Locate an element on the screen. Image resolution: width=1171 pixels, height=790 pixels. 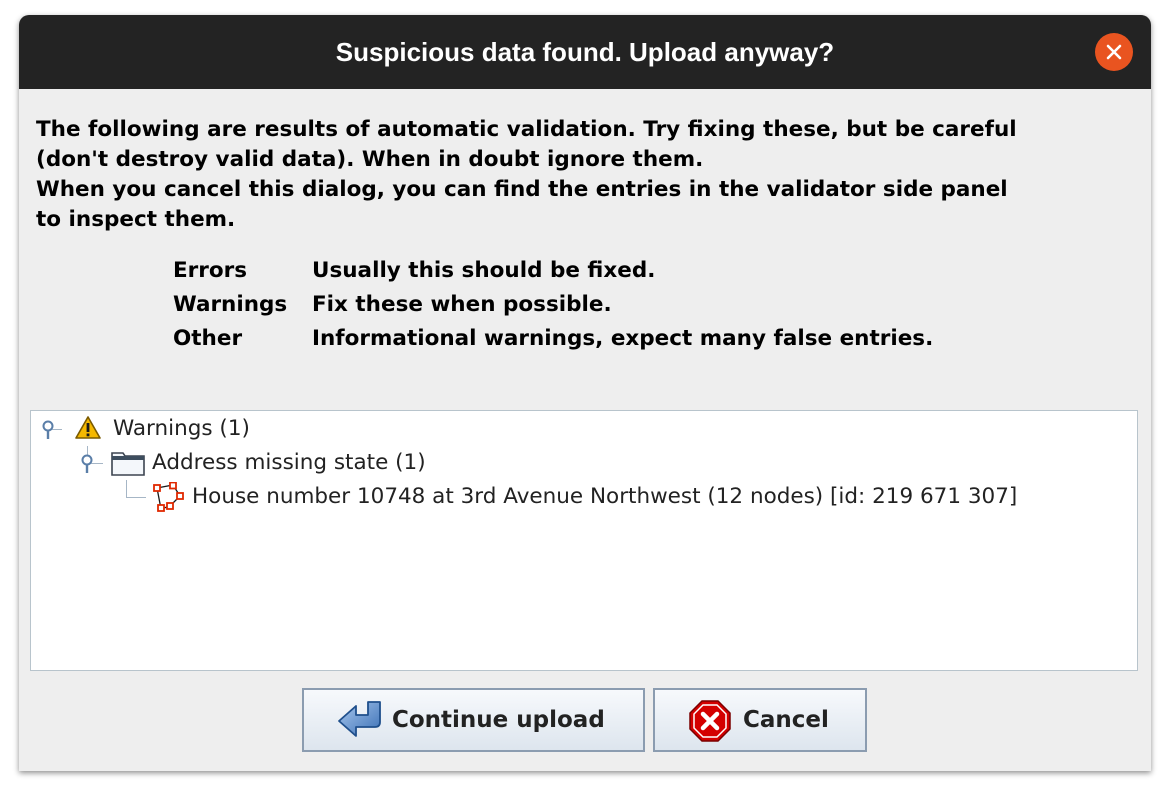
legend-term: Warnings is located at coordinates (230, 304).